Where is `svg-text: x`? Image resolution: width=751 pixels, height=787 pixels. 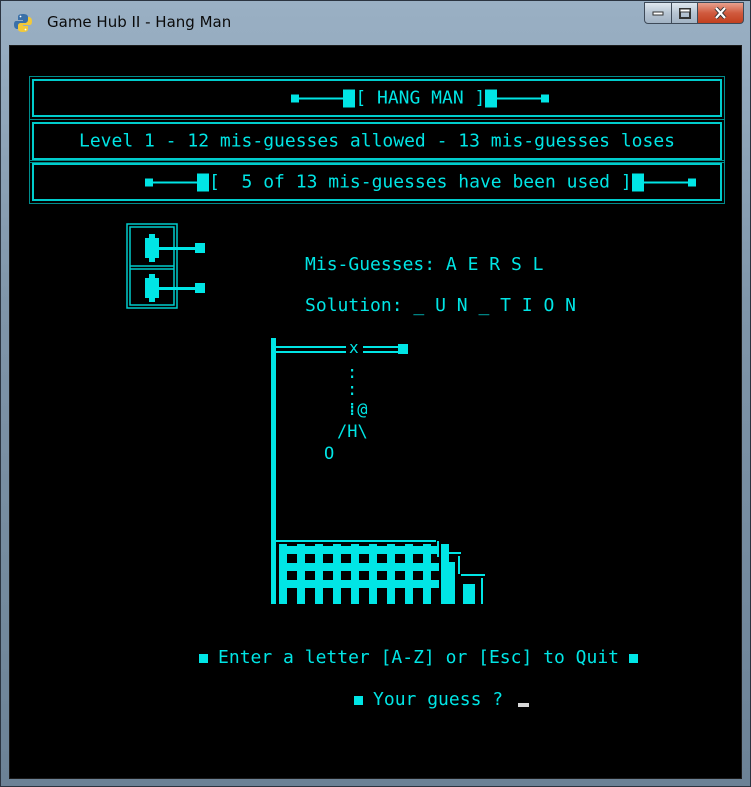
svg-text: x is located at coordinates (354, 347).